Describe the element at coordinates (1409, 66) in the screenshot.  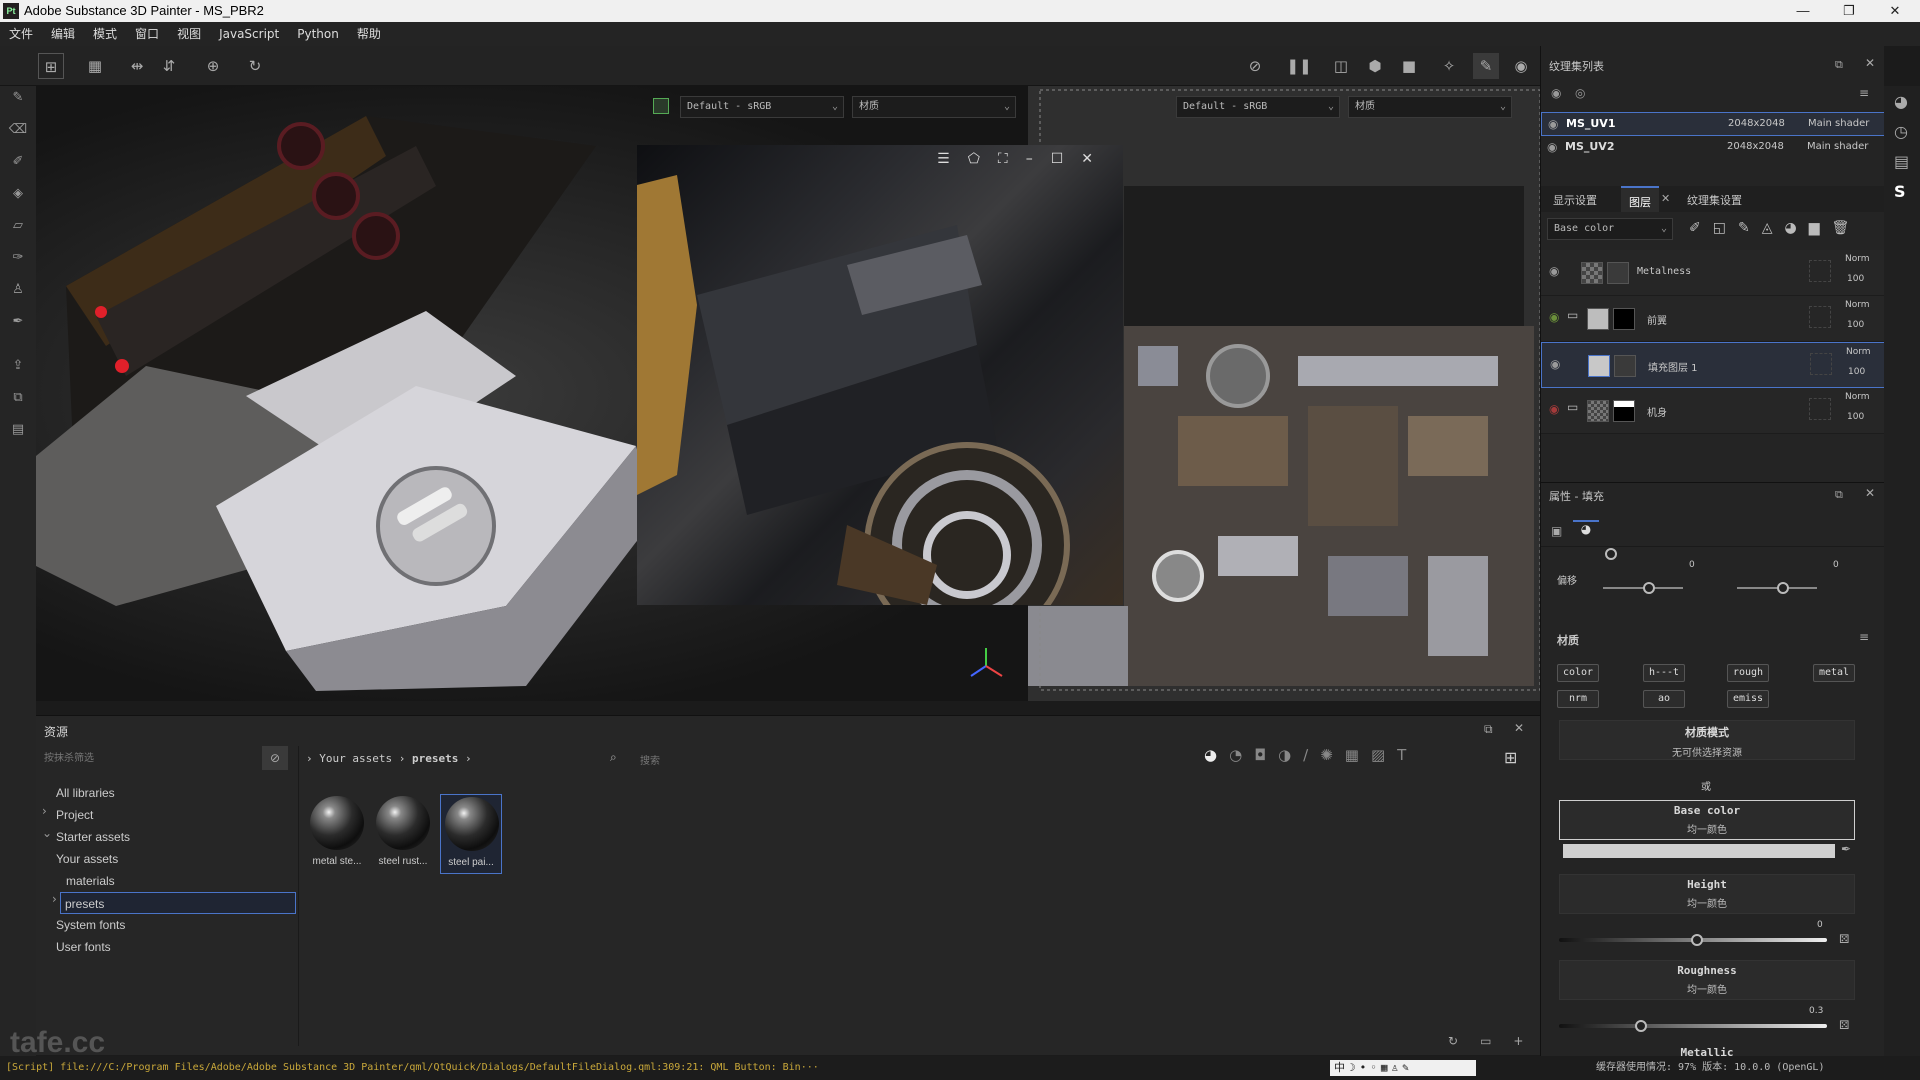
I see `camera-icon: ■` at that location.